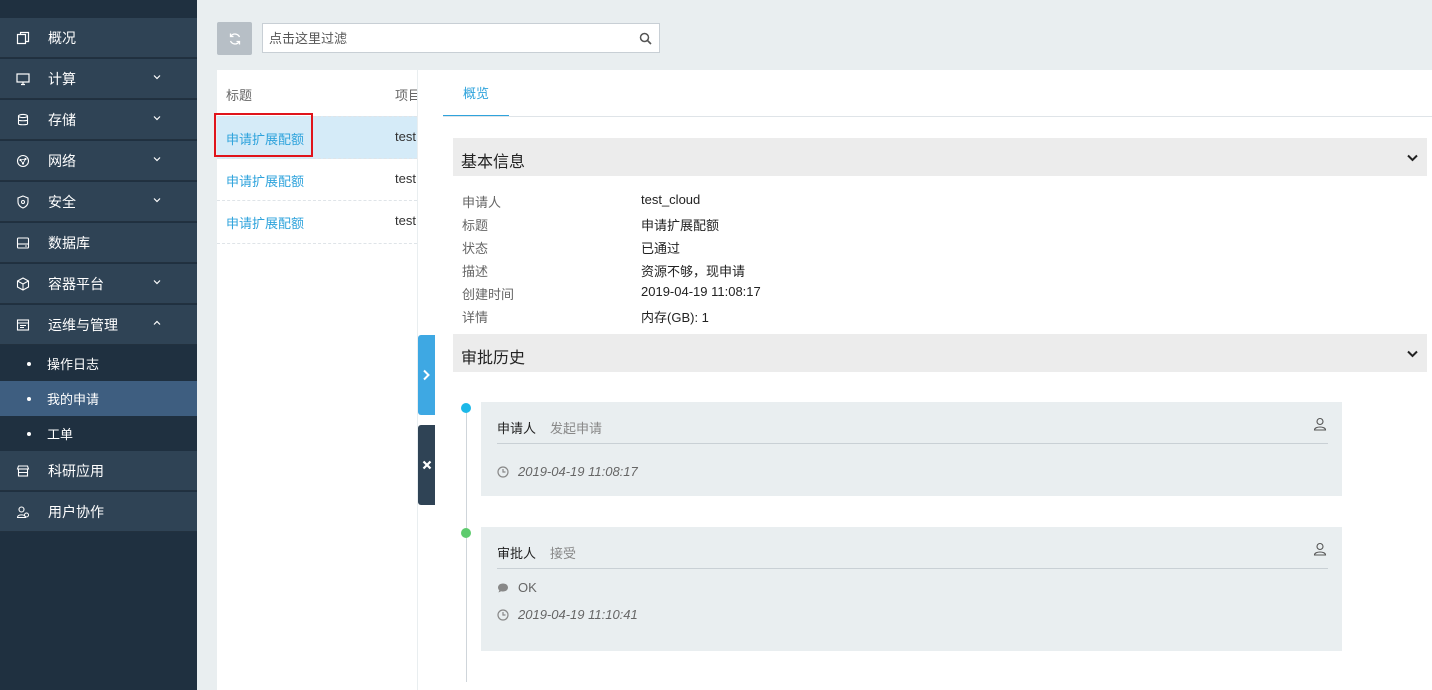  I want to click on refresh-icon, so click(234, 38).